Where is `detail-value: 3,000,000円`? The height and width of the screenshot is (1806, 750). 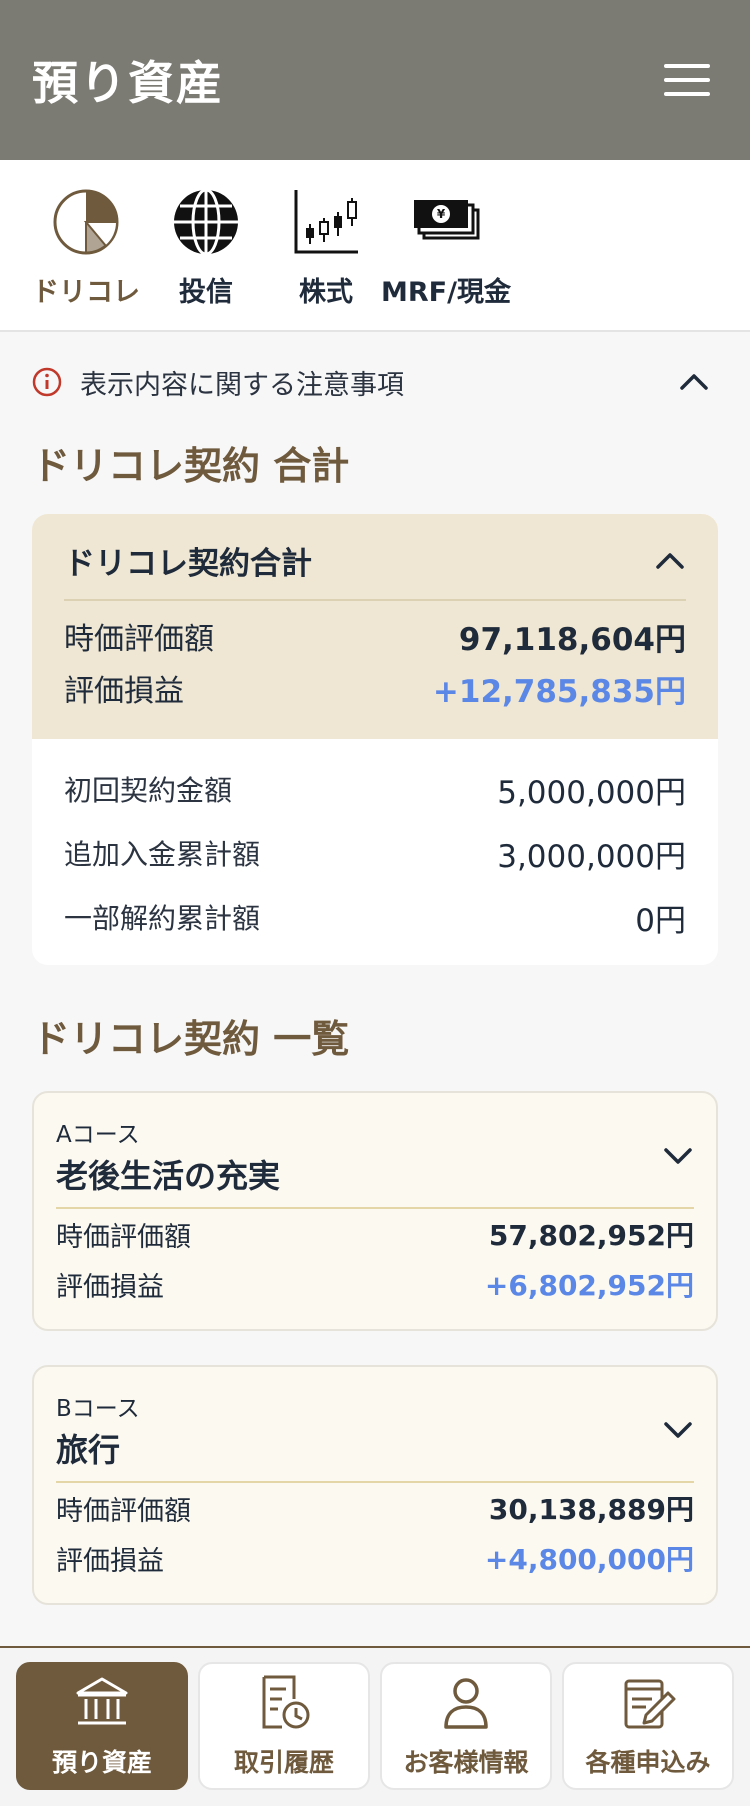
detail-value: 3,000,000円 is located at coordinates (591, 856).